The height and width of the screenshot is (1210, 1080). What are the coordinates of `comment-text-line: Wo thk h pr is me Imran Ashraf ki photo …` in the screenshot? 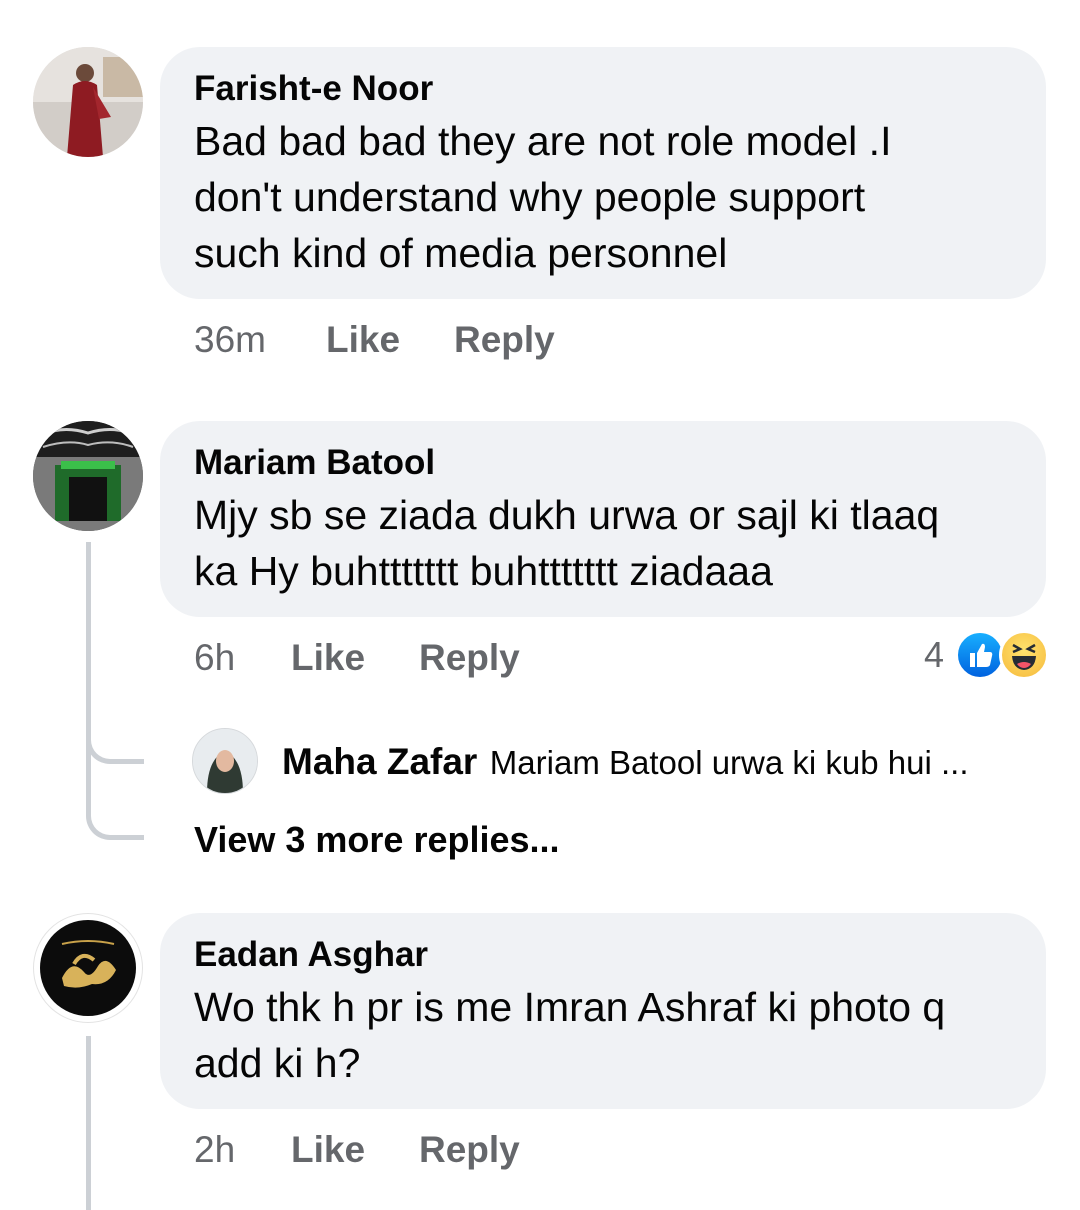 It's located at (570, 1007).